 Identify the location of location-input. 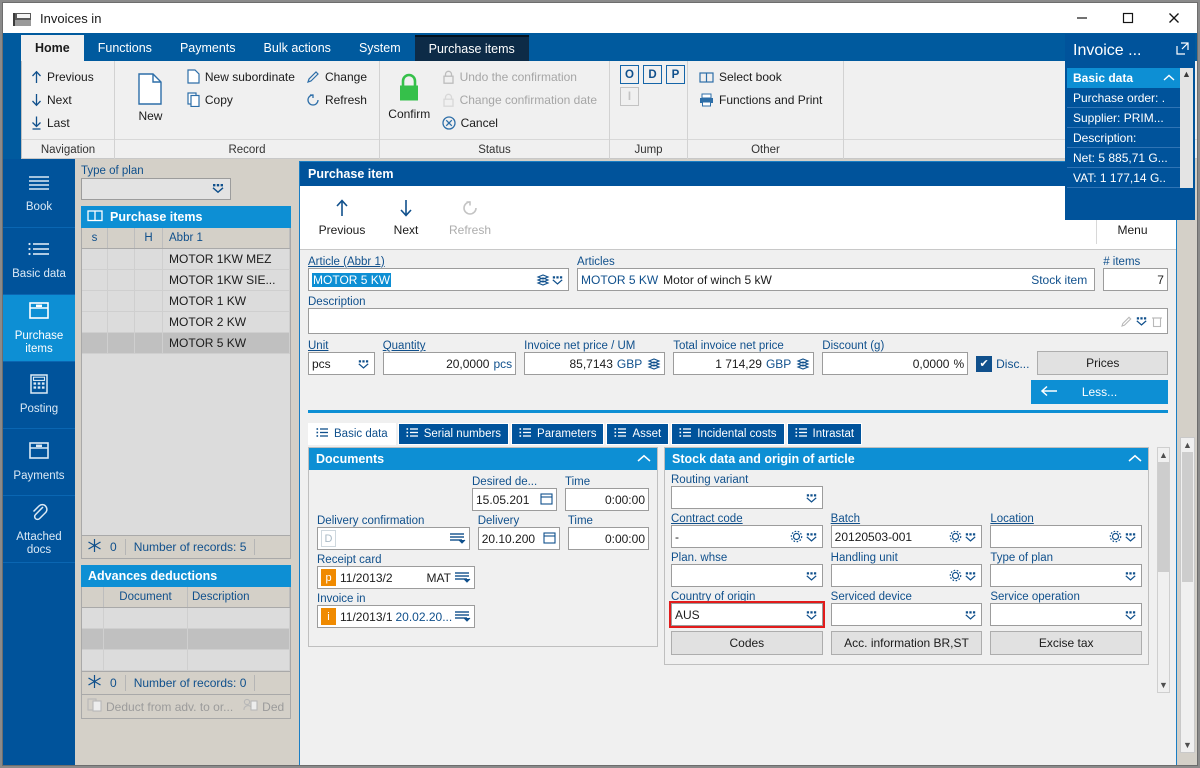
(1066, 536).